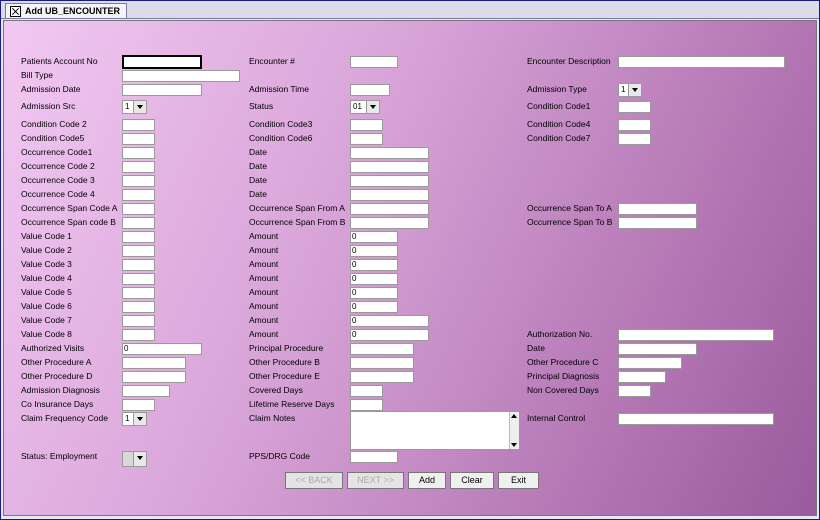 This screenshot has height=520, width=820. What do you see at coordinates (314, 480) in the screenshot?
I see `back-button: << BACK` at bounding box center [314, 480].